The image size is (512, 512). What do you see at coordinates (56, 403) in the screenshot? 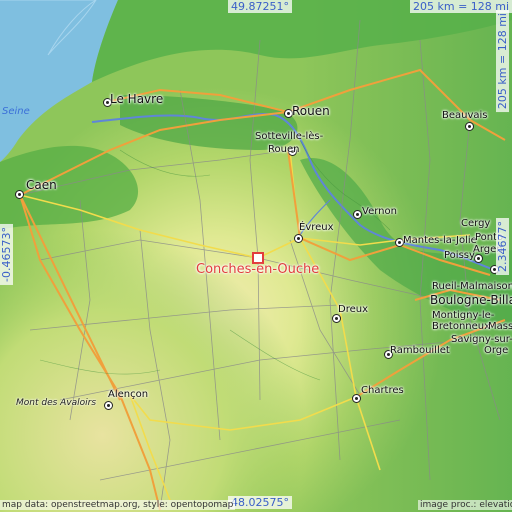
I see `terrain-label-mont-des-avaloirs: Mont des Avaloirs` at bounding box center [56, 403].